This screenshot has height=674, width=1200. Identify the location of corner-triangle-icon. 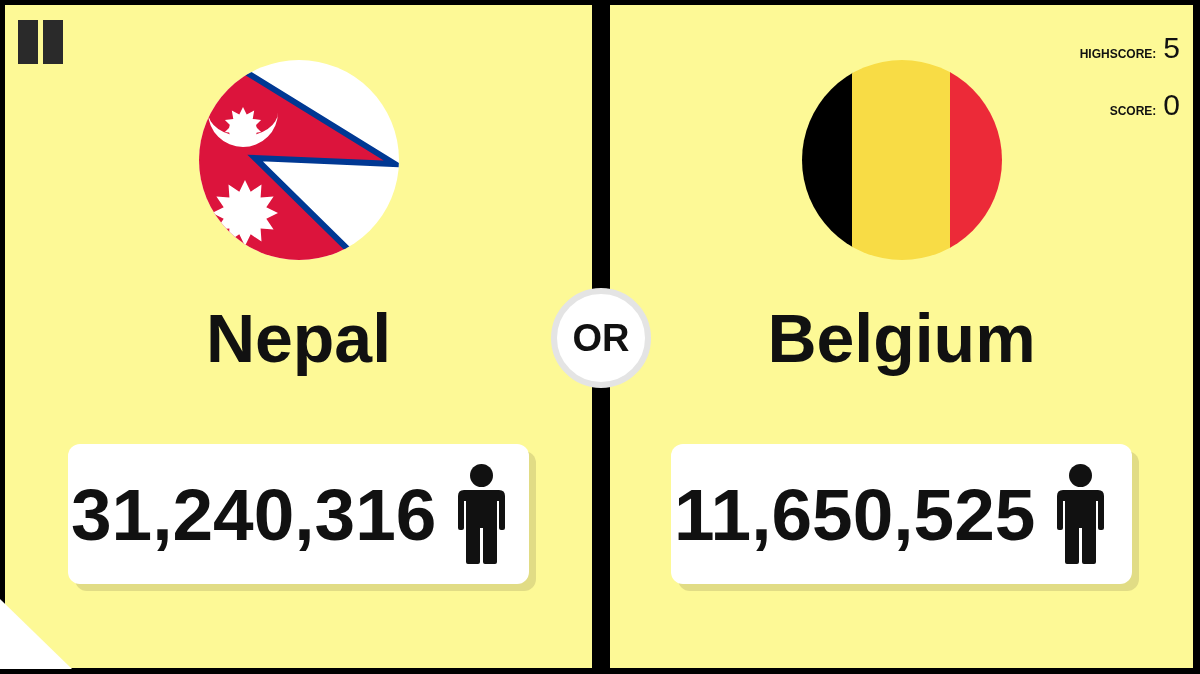
(36, 634).